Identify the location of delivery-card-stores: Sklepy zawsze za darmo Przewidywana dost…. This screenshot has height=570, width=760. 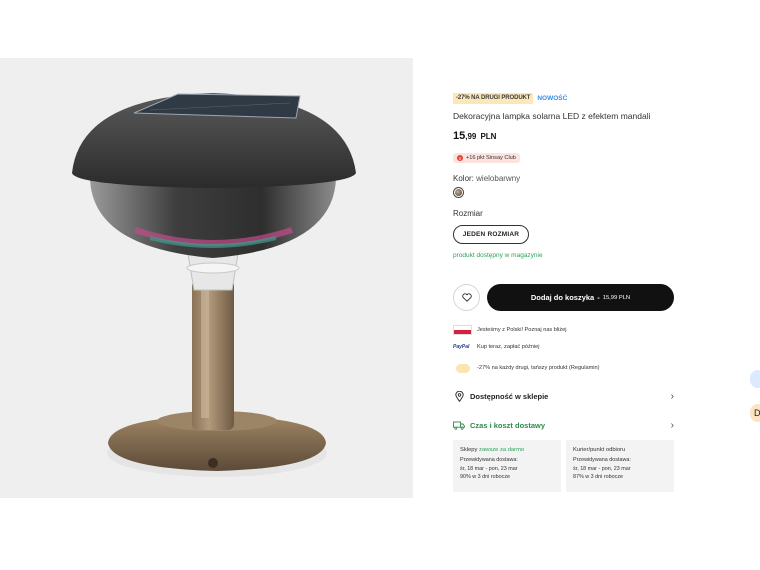
(507, 466).